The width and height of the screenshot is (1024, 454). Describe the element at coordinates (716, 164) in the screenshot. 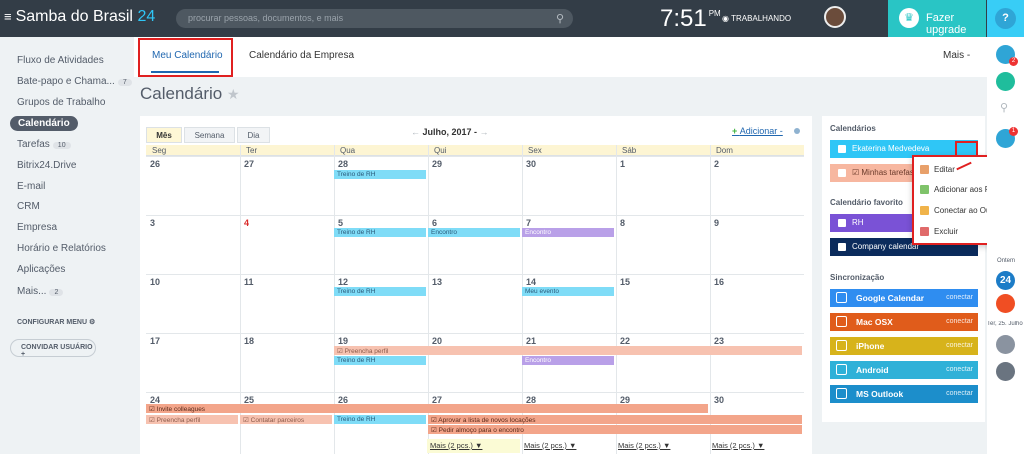

I see `day-number: 2` at that location.